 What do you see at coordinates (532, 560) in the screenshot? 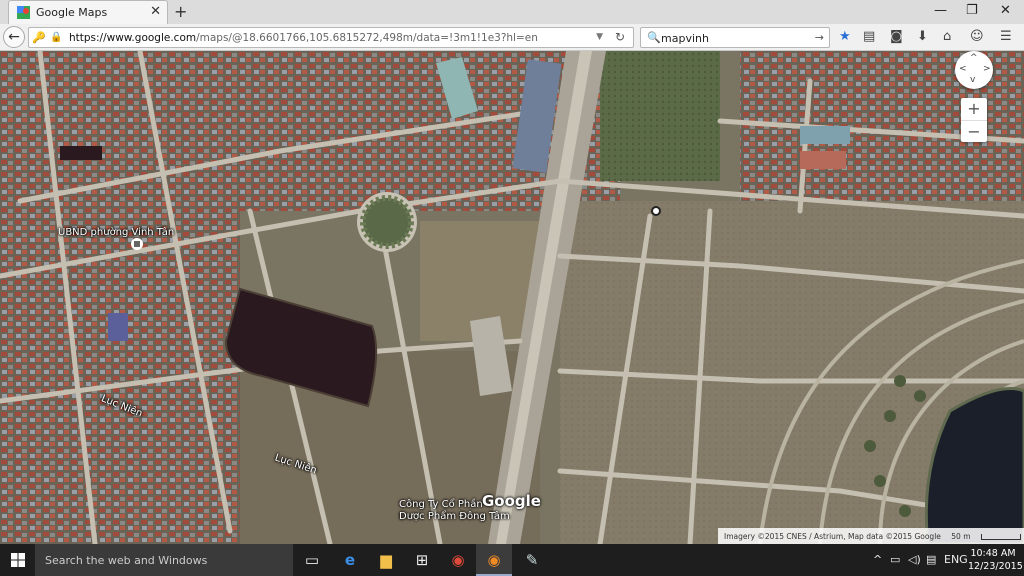
I see `app-icon: ✎` at bounding box center [532, 560].